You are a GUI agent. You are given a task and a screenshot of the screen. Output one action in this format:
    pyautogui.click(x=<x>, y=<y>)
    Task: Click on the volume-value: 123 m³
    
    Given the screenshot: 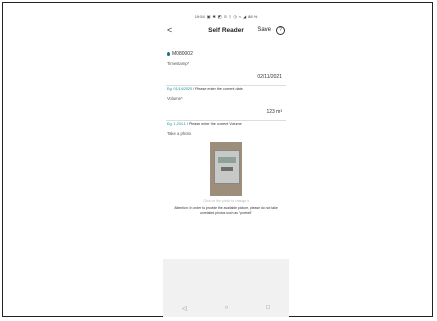 What is the action you would take?
    pyautogui.click(x=274, y=112)
    